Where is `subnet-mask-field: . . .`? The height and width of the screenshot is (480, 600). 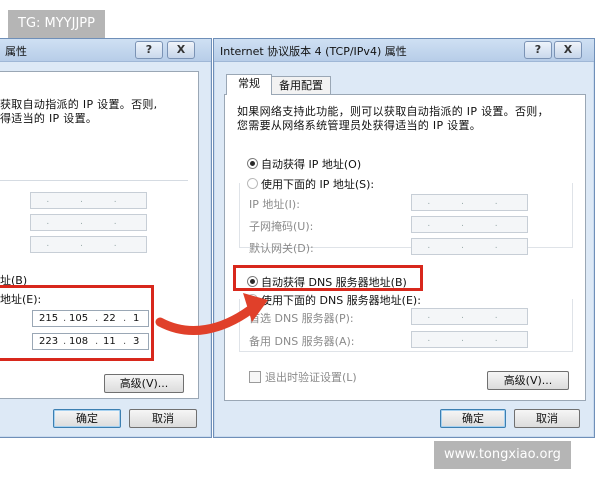
subnet-mask-field: . . . is located at coordinates (469, 224).